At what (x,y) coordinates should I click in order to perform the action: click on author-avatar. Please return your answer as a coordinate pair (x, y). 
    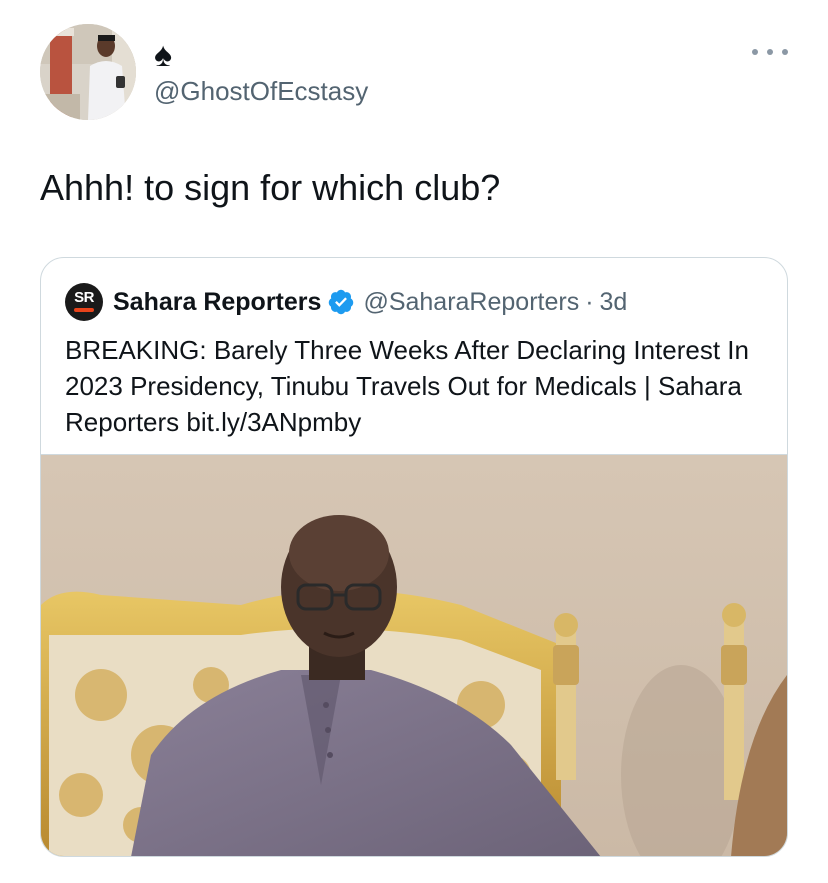
    Looking at the image, I should click on (88, 72).